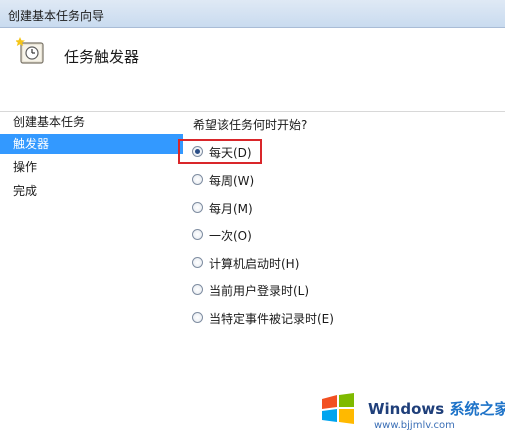 The image size is (505, 441). I want to click on step-finish: 完成, so click(91, 191).